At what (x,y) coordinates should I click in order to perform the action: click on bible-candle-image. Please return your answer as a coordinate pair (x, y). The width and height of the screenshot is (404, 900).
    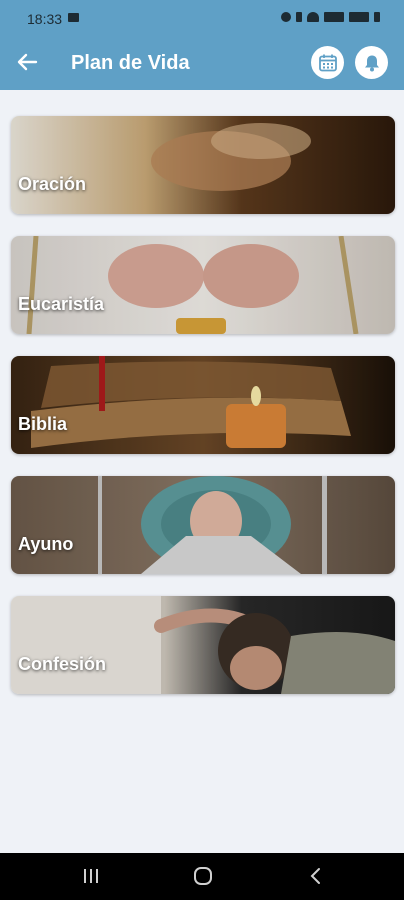
    Looking at the image, I should click on (203, 405).